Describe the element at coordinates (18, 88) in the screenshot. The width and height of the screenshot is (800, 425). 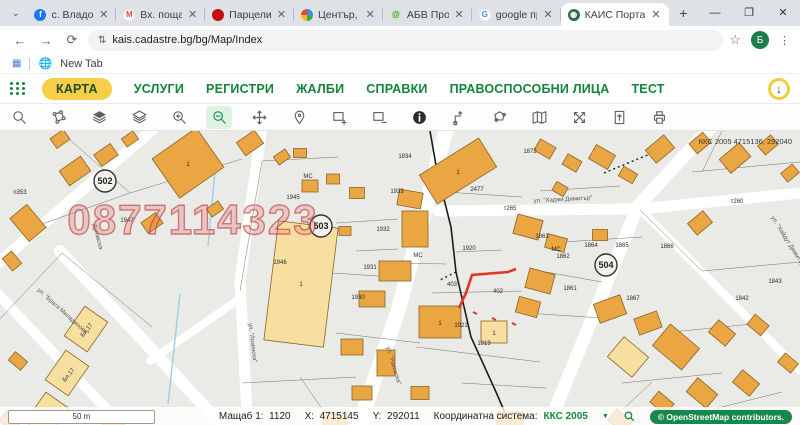
I see `menu-dots-grid-icon` at that location.